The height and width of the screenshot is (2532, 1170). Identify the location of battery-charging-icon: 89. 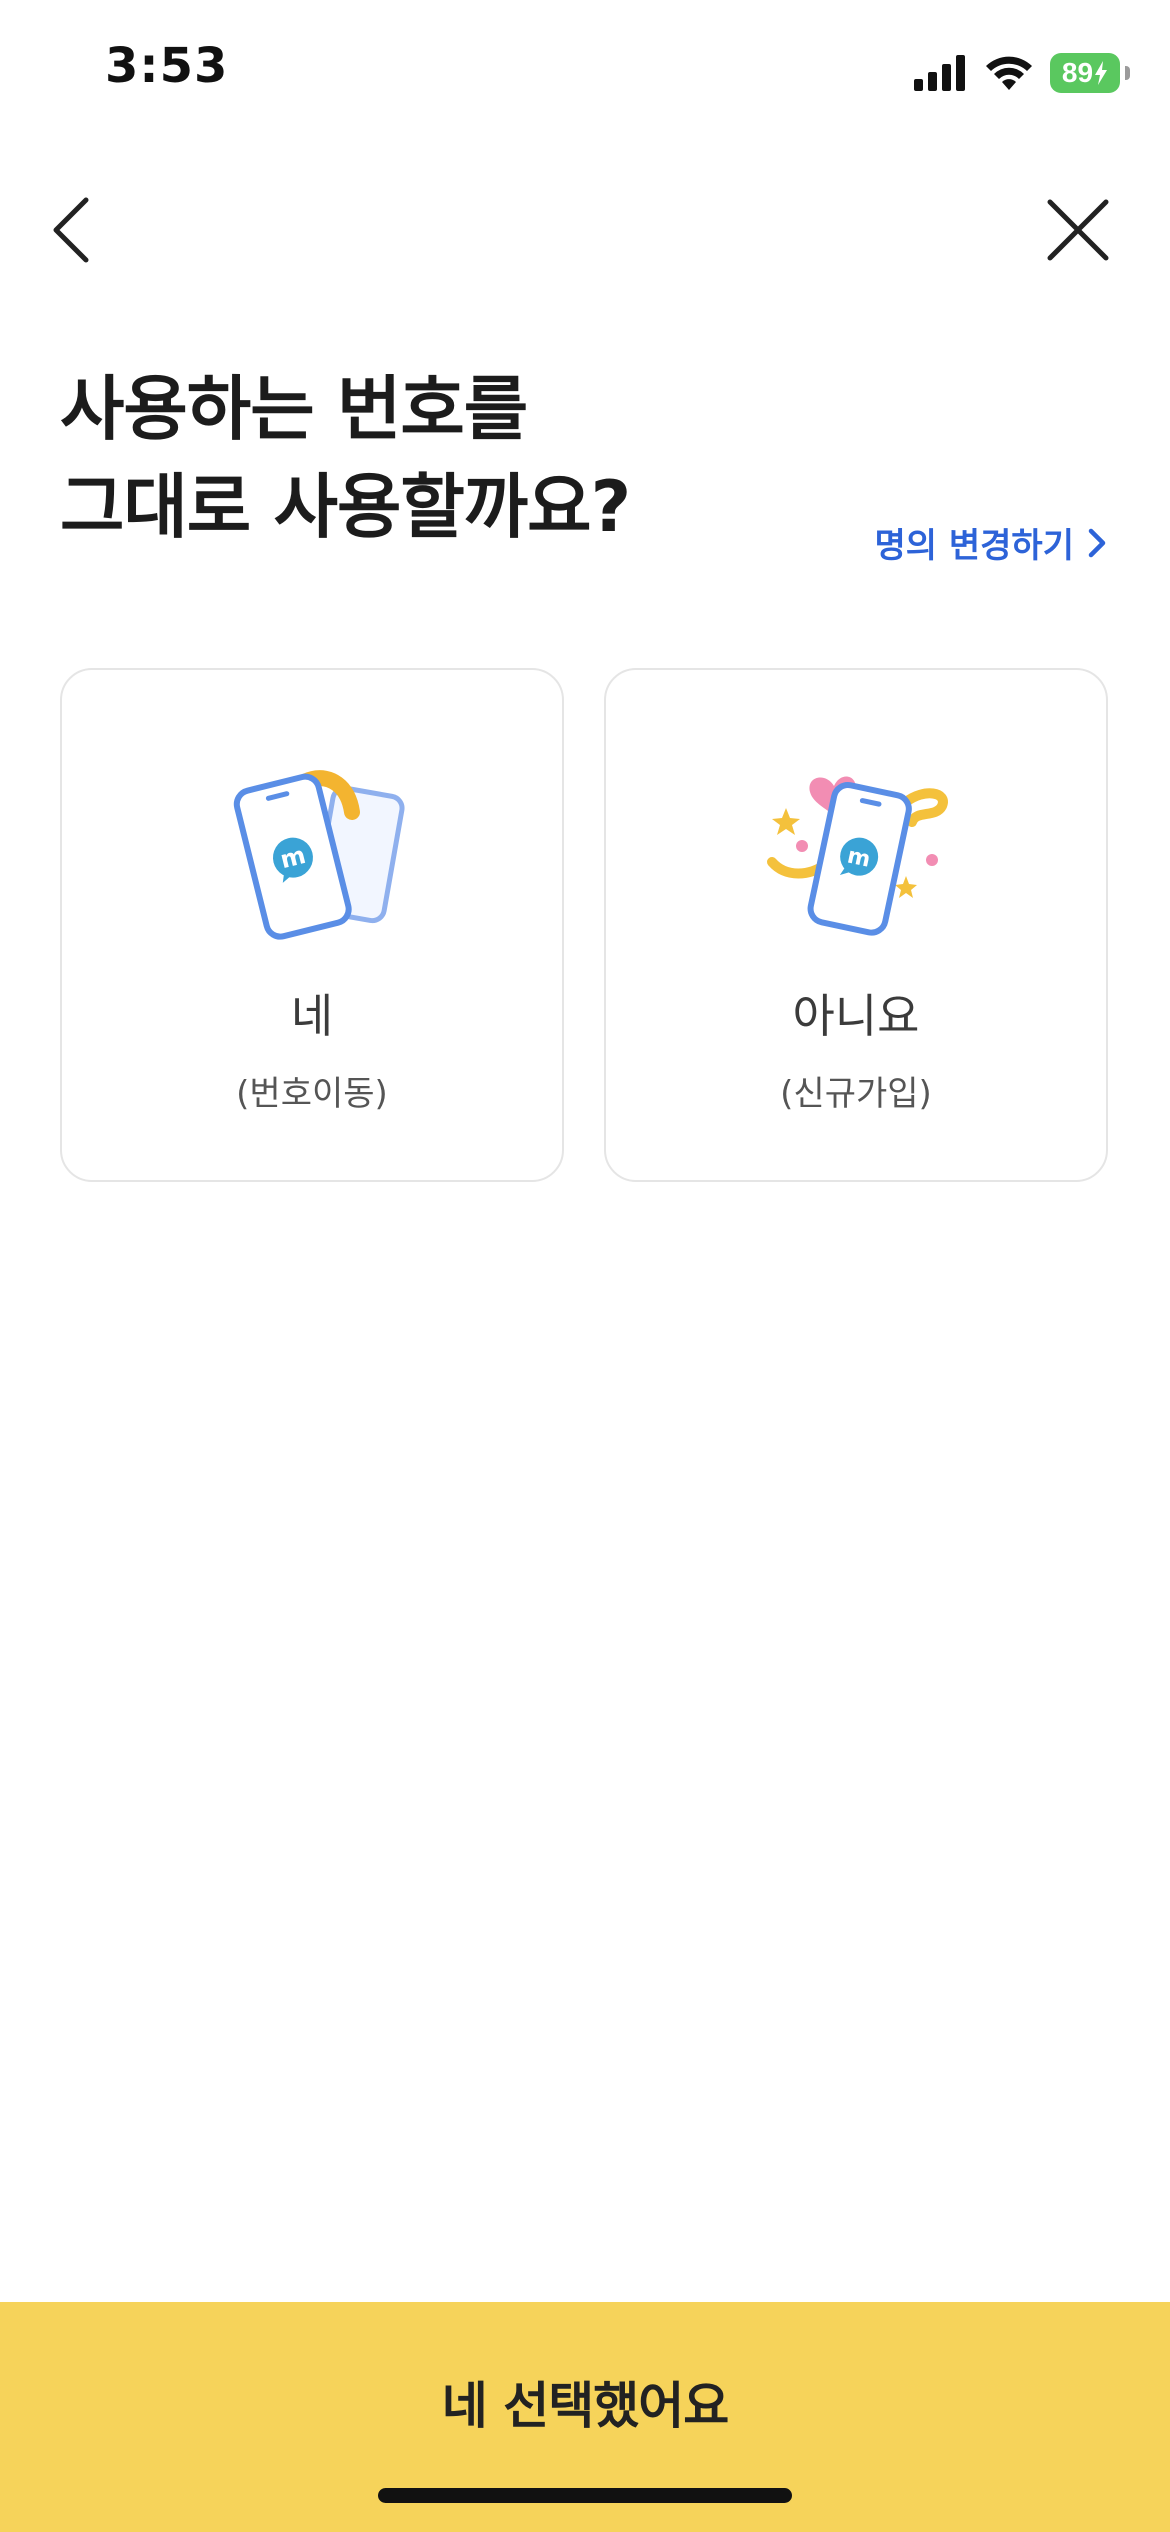
(1090, 73).